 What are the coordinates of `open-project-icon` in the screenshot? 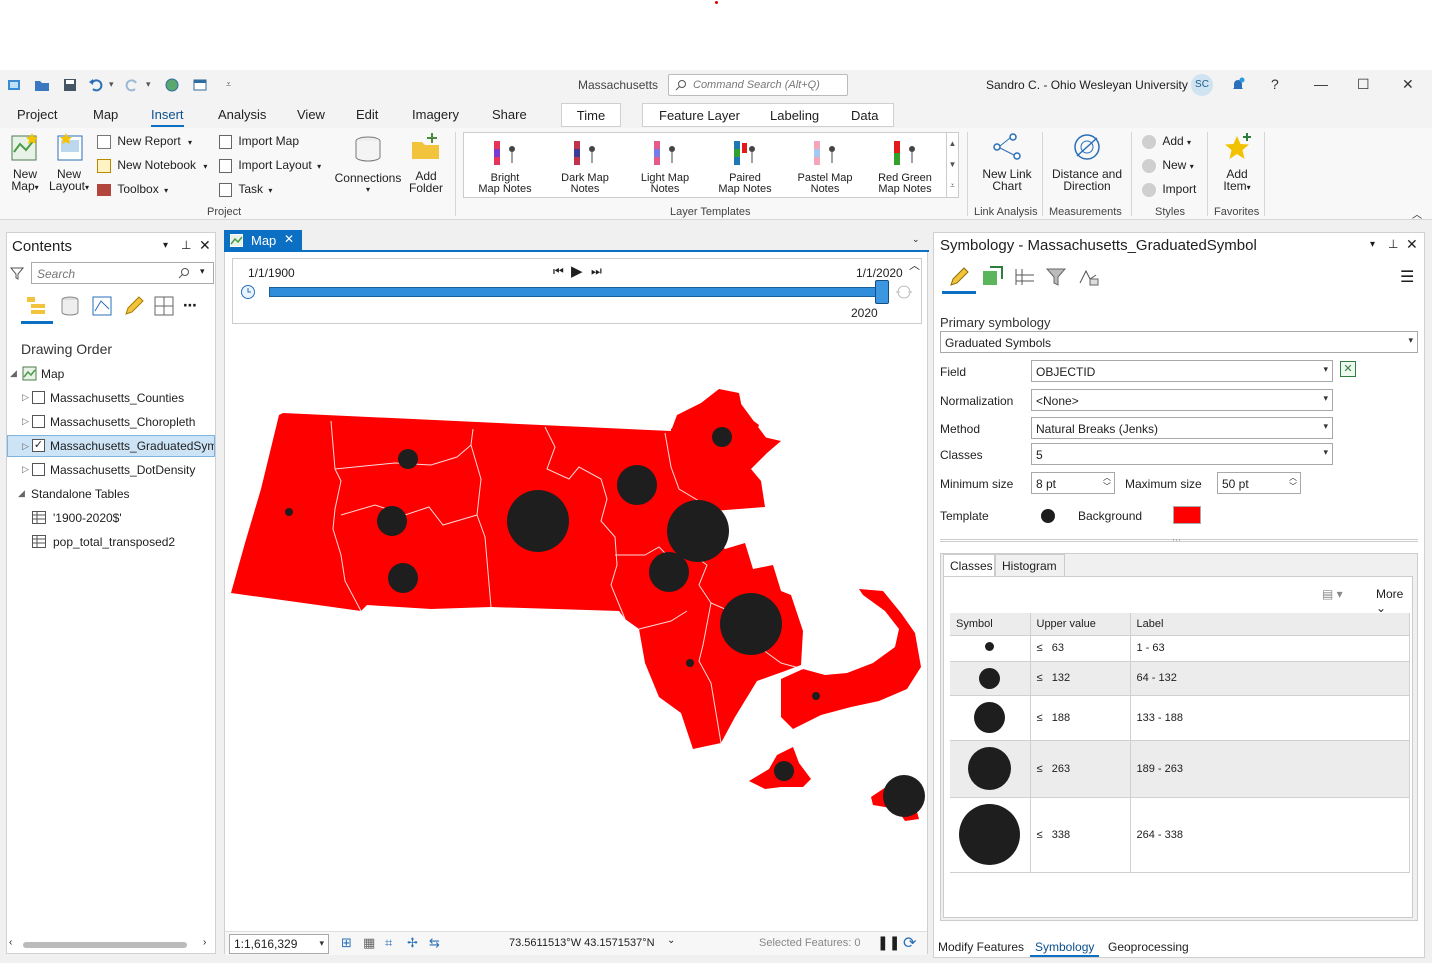 It's located at (42, 85).